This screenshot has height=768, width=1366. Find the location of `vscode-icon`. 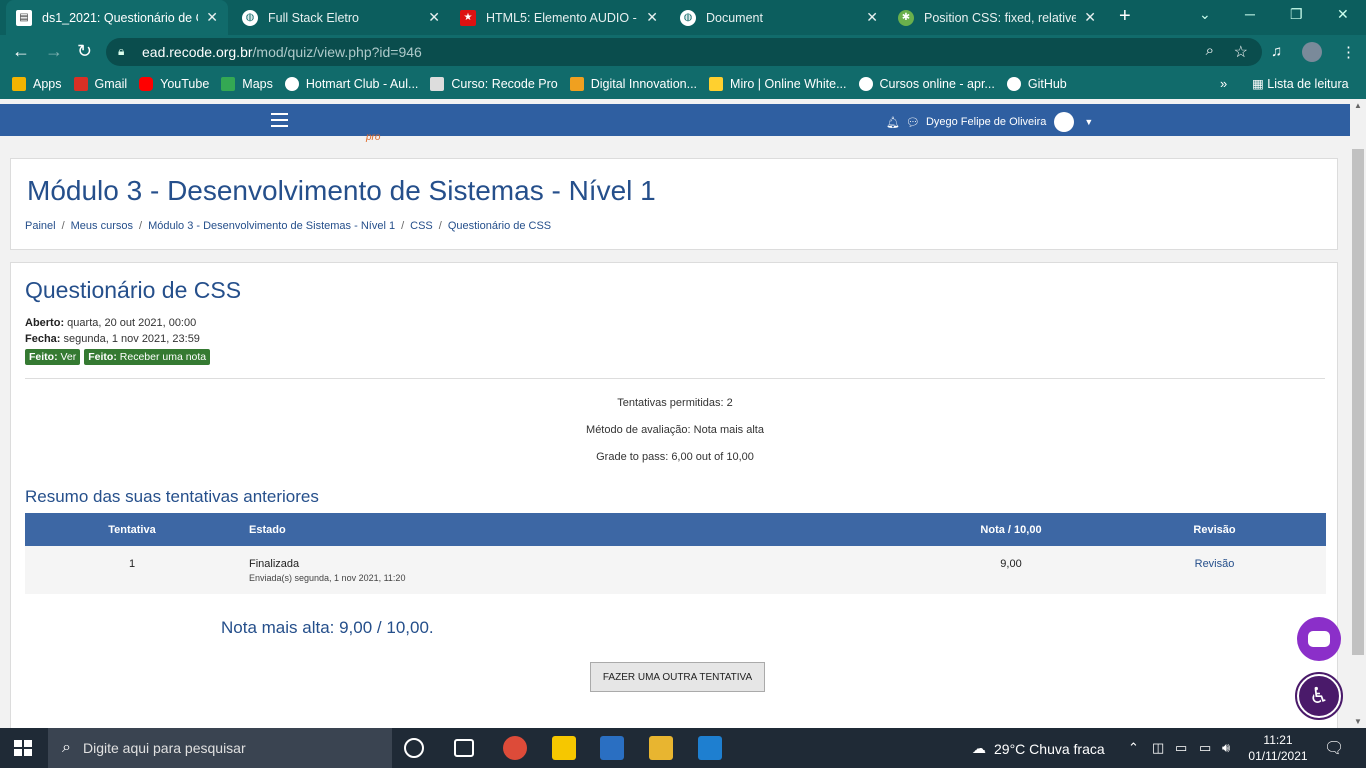

vscode-icon is located at coordinates (710, 748).